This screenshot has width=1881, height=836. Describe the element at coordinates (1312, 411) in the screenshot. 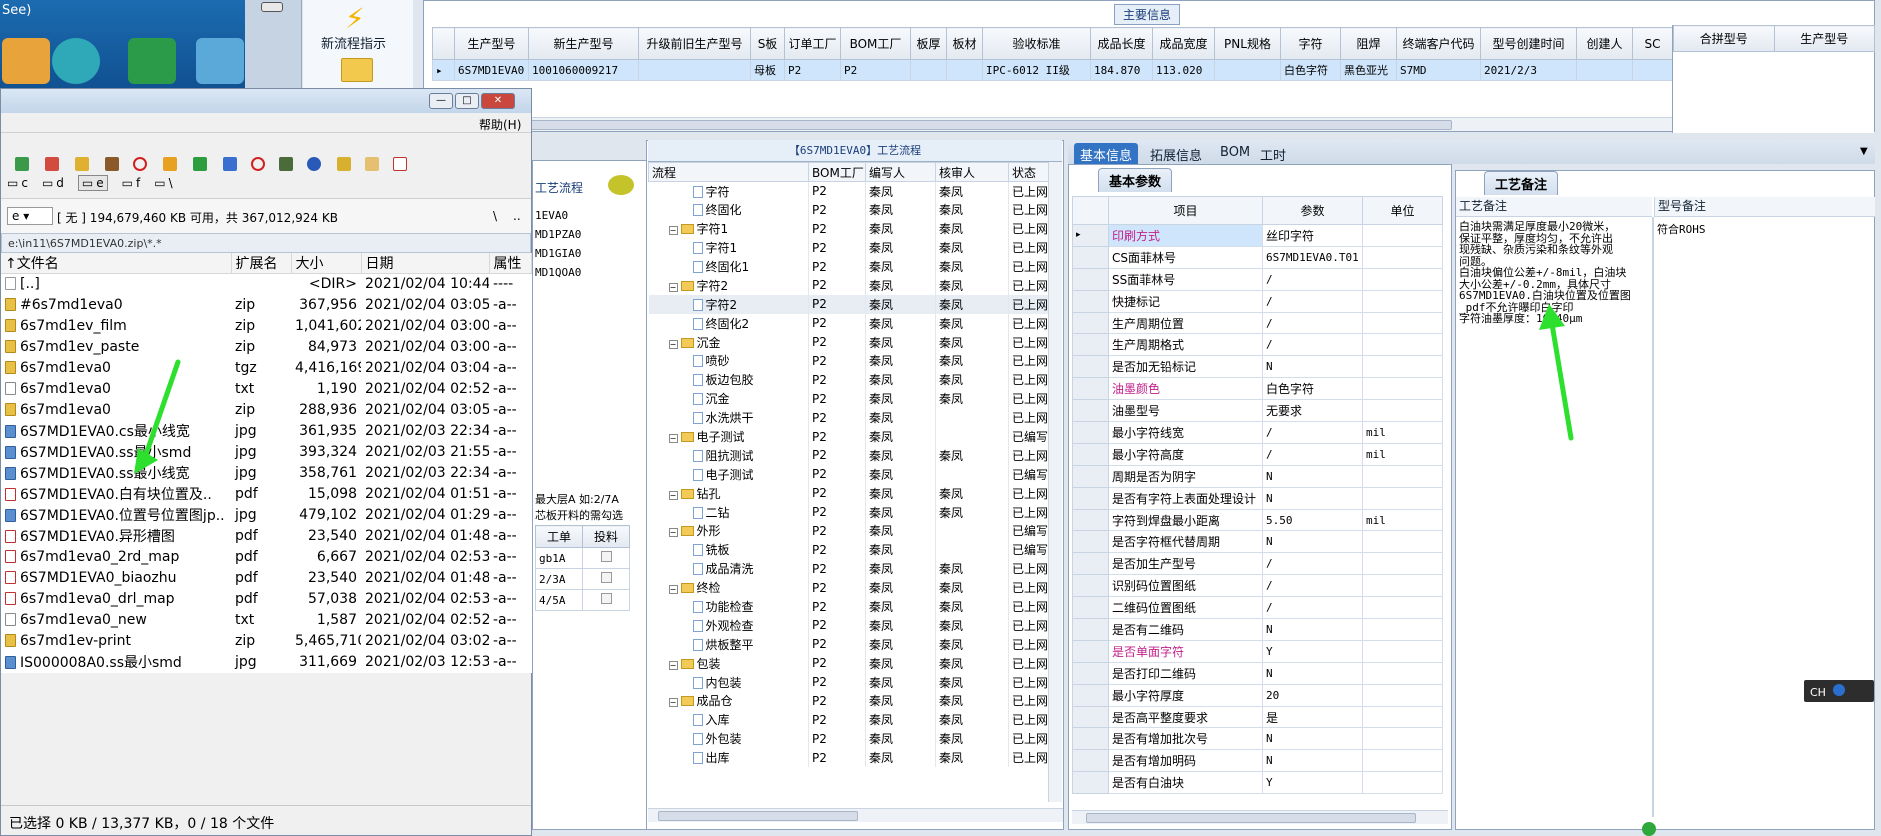

I see `param-value: 无要求` at that location.